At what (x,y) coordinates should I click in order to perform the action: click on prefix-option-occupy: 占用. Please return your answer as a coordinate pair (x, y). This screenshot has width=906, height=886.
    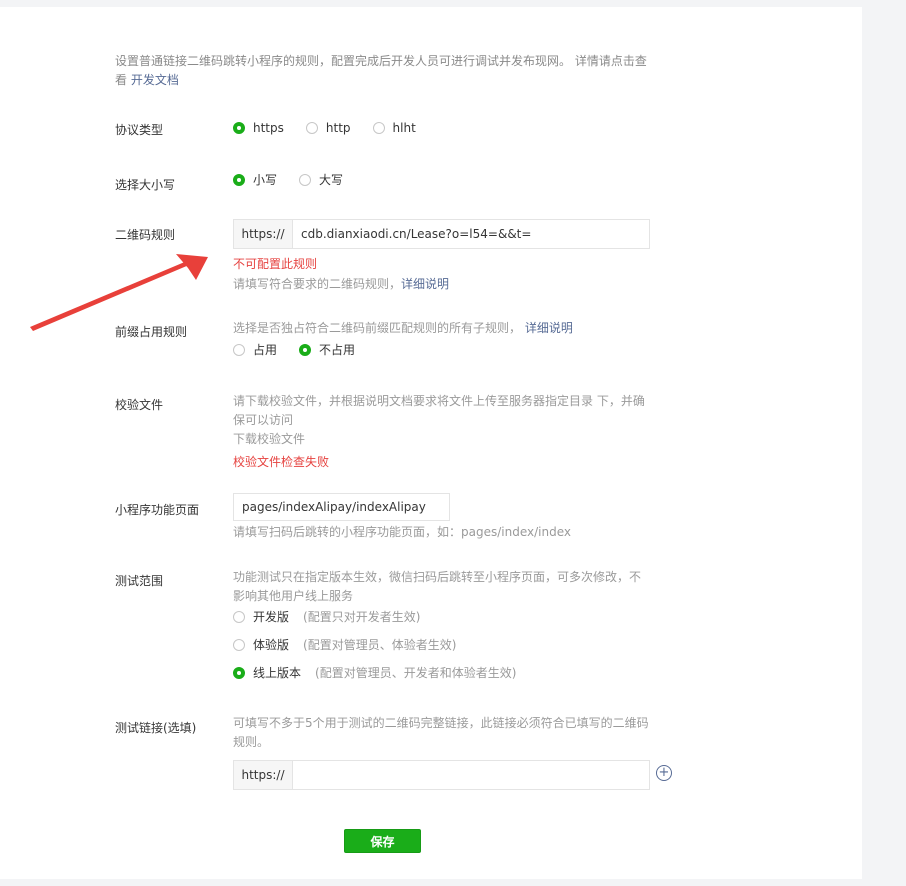
    Looking at the image, I should click on (255, 349).